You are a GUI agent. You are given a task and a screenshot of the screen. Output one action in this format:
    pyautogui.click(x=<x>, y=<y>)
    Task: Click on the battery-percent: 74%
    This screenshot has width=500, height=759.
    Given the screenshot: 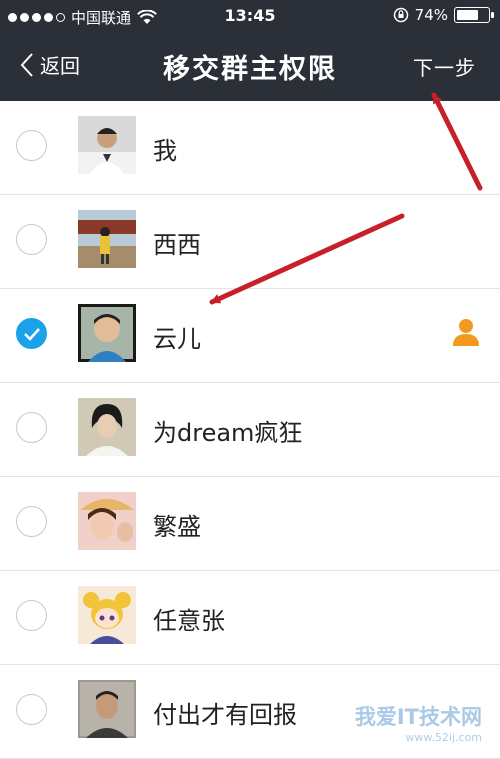 What is the action you would take?
    pyautogui.click(x=431, y=15)
    